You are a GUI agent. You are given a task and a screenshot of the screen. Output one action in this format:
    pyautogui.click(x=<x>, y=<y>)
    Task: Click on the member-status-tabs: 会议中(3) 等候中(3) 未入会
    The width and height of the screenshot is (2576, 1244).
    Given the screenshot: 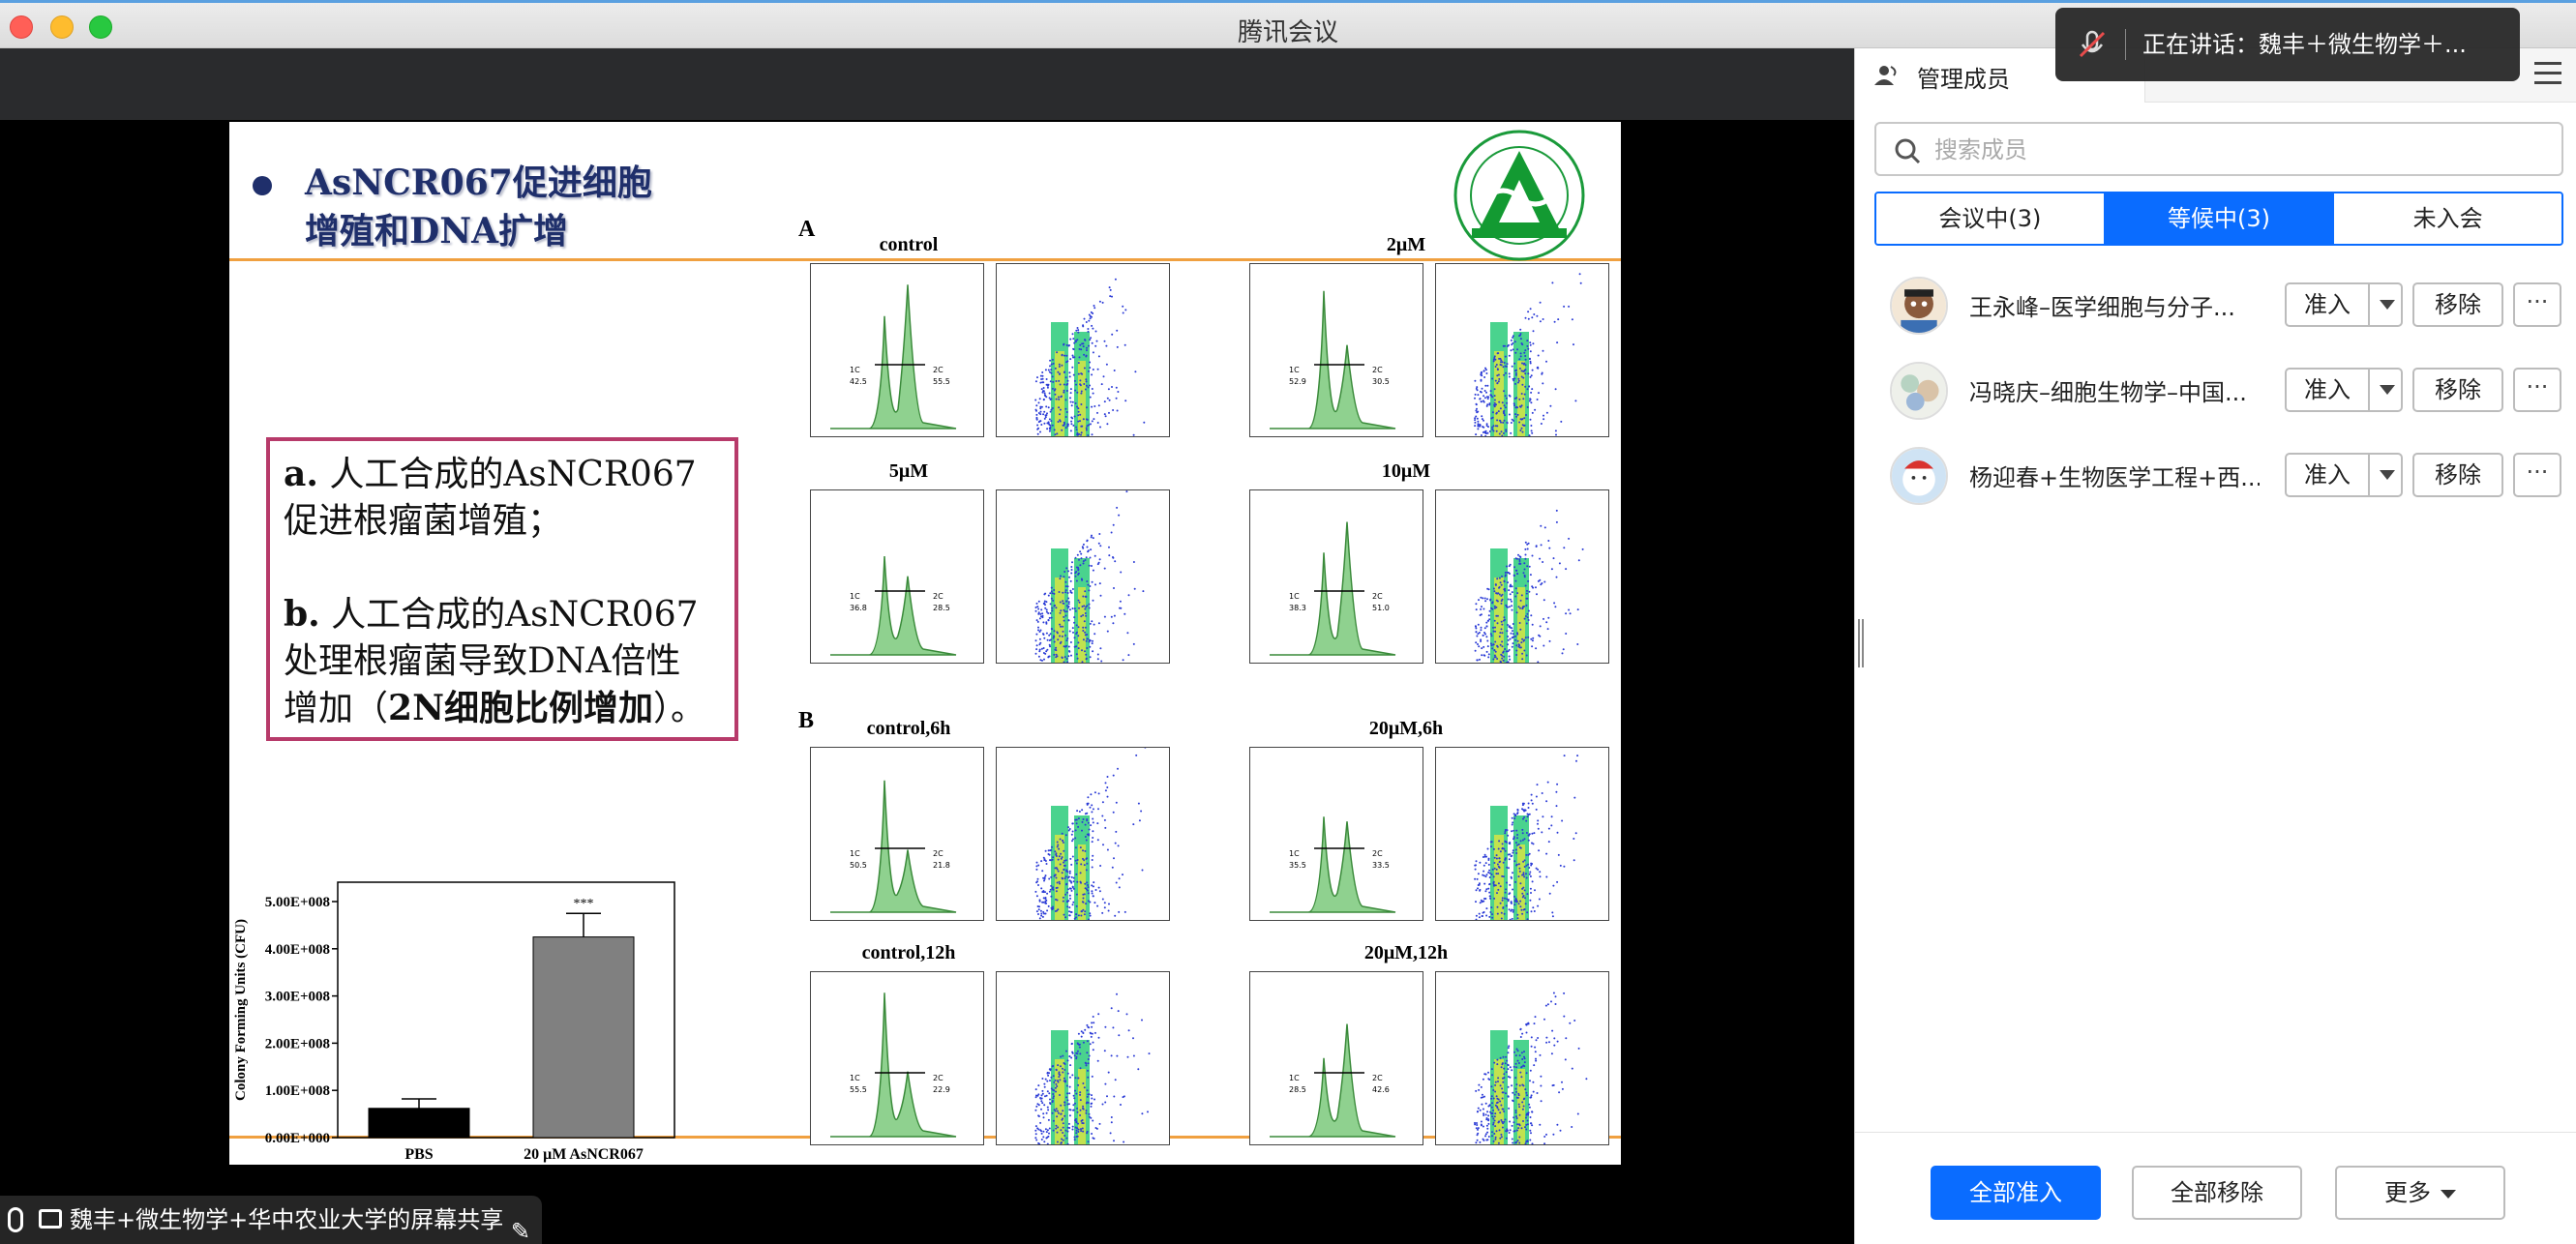 What is the action you would take?
    pyautogui.click(x=2218, y=219)
    